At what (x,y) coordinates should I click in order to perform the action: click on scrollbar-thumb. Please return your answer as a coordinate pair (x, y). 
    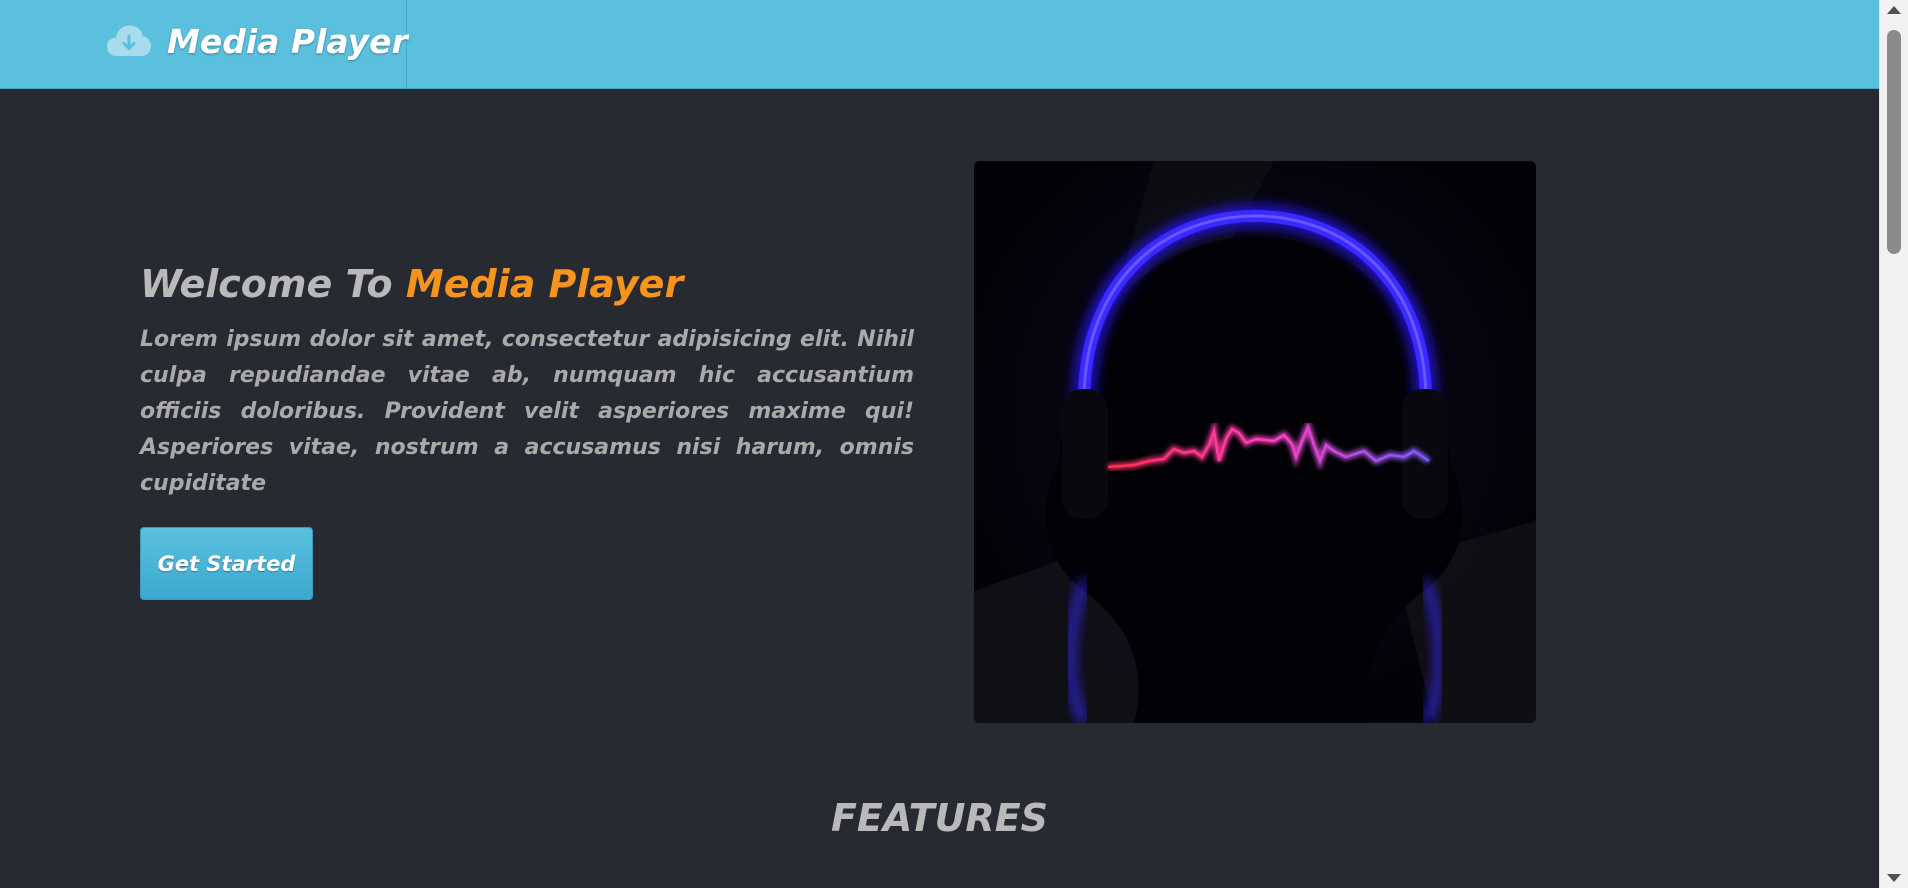
    Looking at the image, I should click on (1894, 142).